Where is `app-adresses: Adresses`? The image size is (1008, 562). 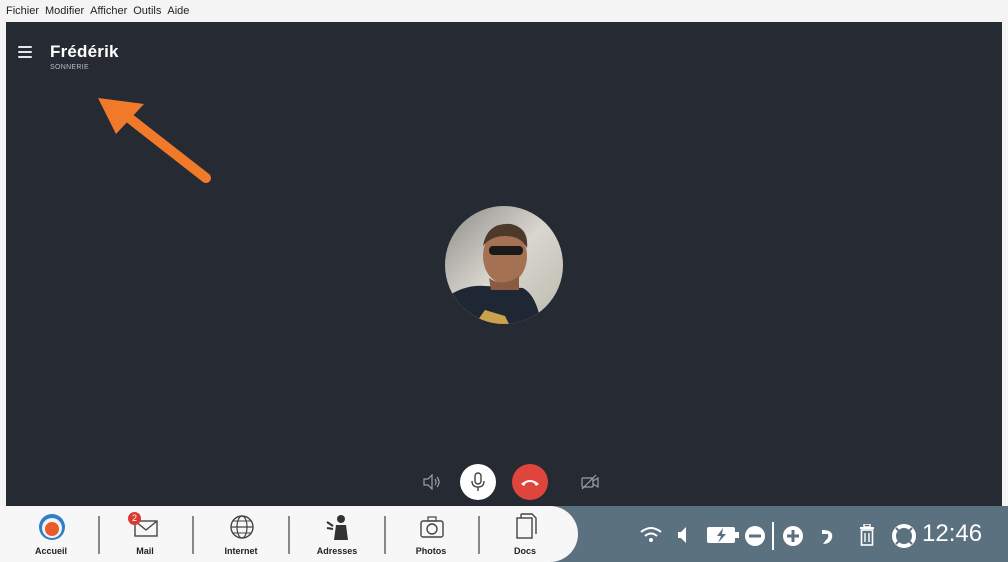 app-adresses: Adresses is located at coordinates (337, 535).